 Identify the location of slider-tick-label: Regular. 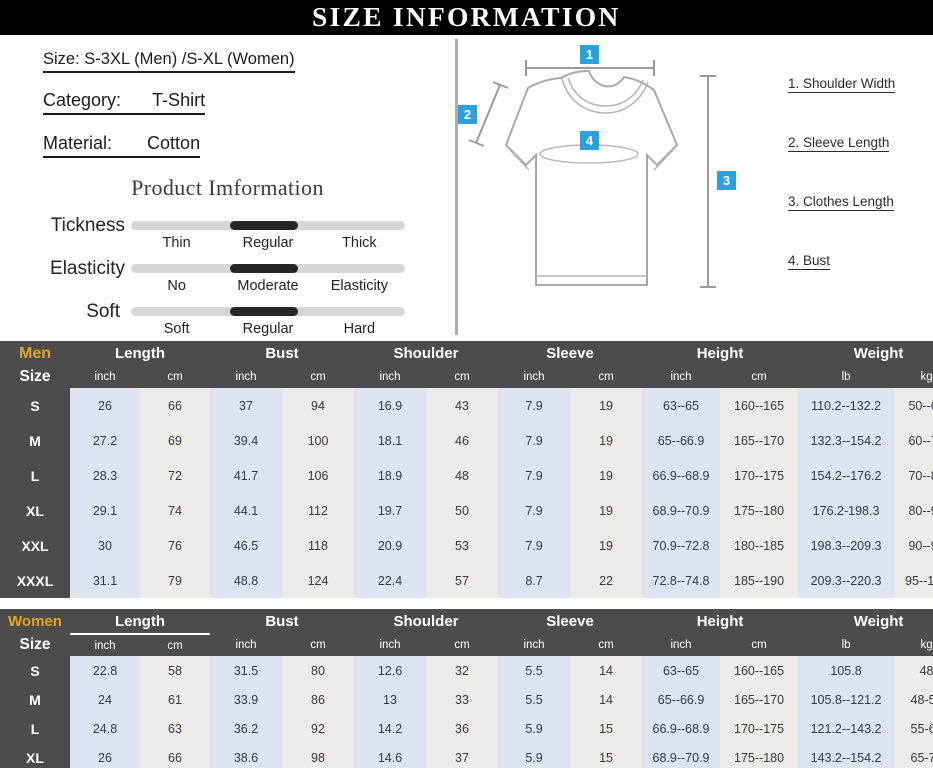
(268, 329).